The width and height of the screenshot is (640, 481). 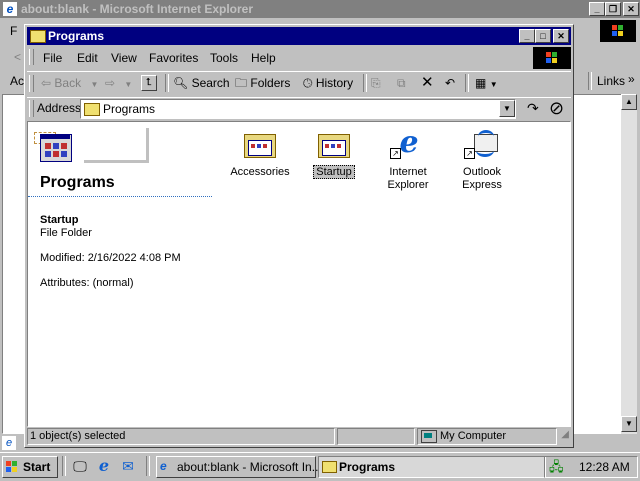 What do you see at coordinates (104, 466) in the screenshot?
I see `internet-explorer-quicklaunch-icon: e` at bounding box center [104, 466].